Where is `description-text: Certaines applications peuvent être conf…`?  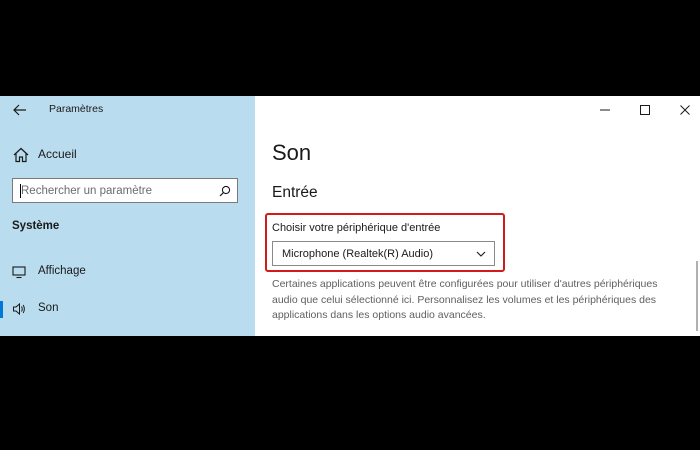 description-text: Certaines applications peuvent être conf… is located at coordinates (465, 299).